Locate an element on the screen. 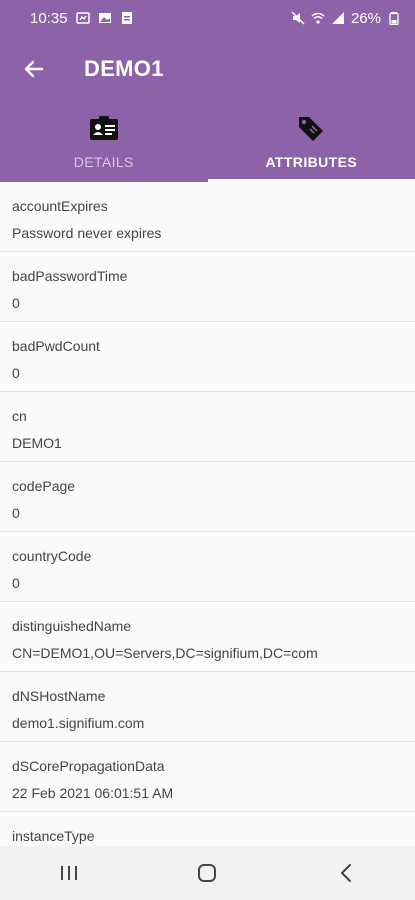 Image resolution: width=415 pixels, height=900 pixels. attribute-name: cn is located at coordinates (19, 416).